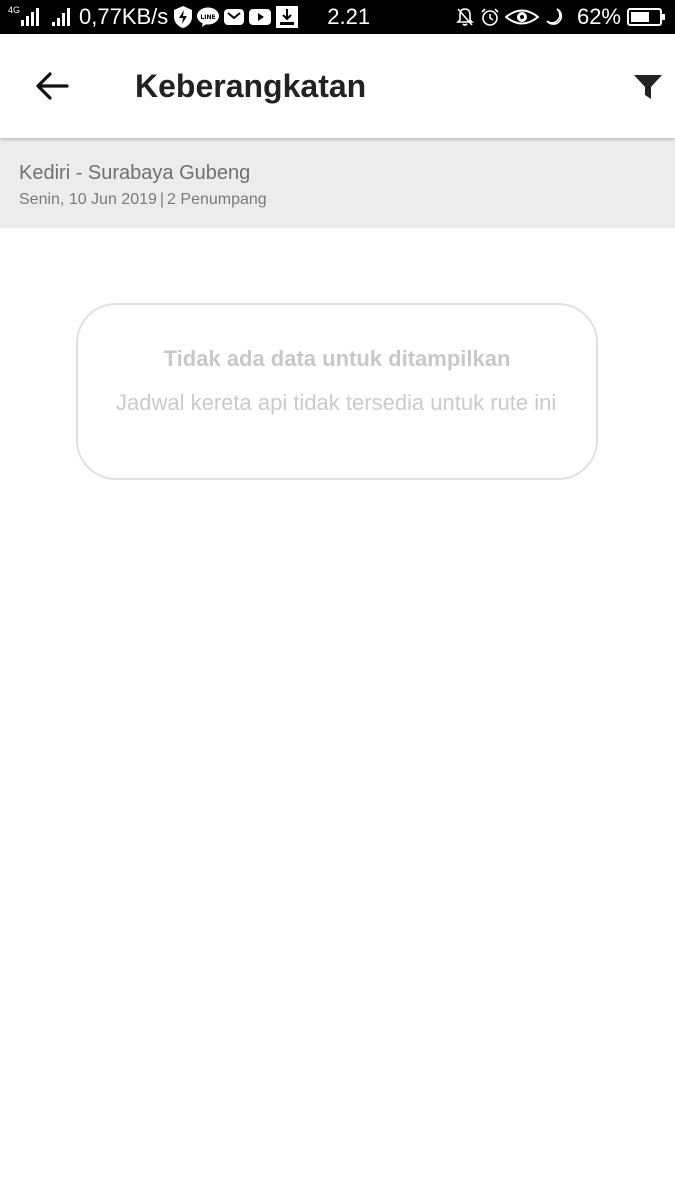 The width and height of the screenshot is (675, 1200). What do you see at coordinates (465, 17) in the screenshot?
I see `bell-muted-icon` at bounding box center [465, 17].